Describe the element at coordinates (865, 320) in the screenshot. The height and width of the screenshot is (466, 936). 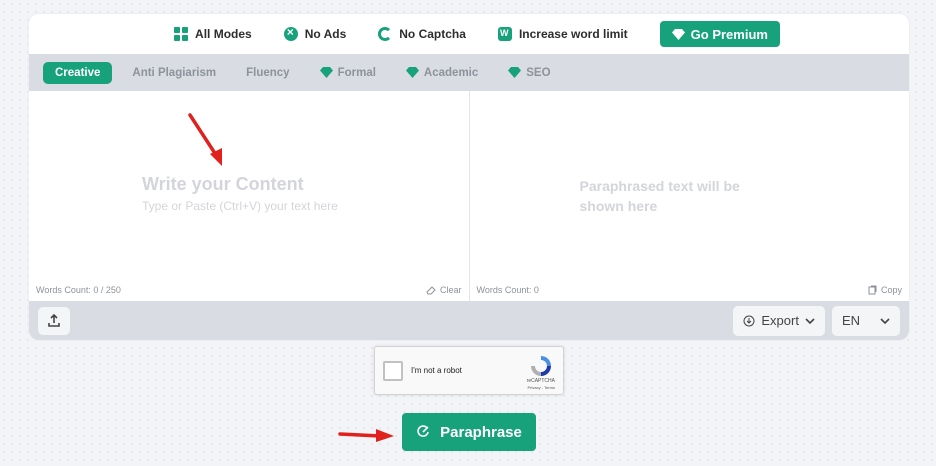
I see `language-dropdown: EN` at that location.